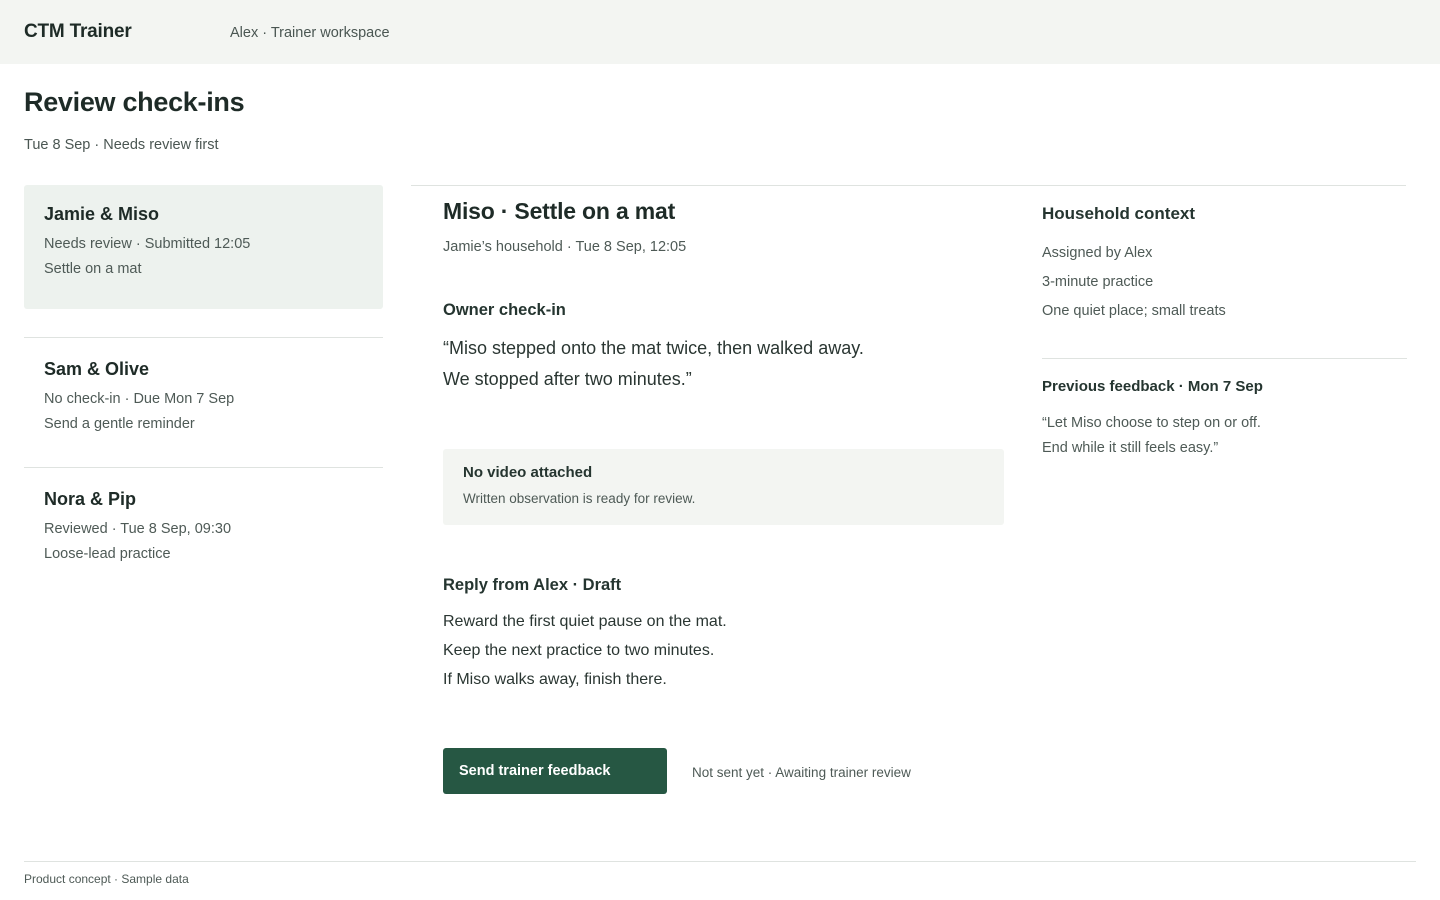 This screenshot has width=1440, height=900. I want to click on reply-line: Keep the next practice to two minutes., so click(579, 650).